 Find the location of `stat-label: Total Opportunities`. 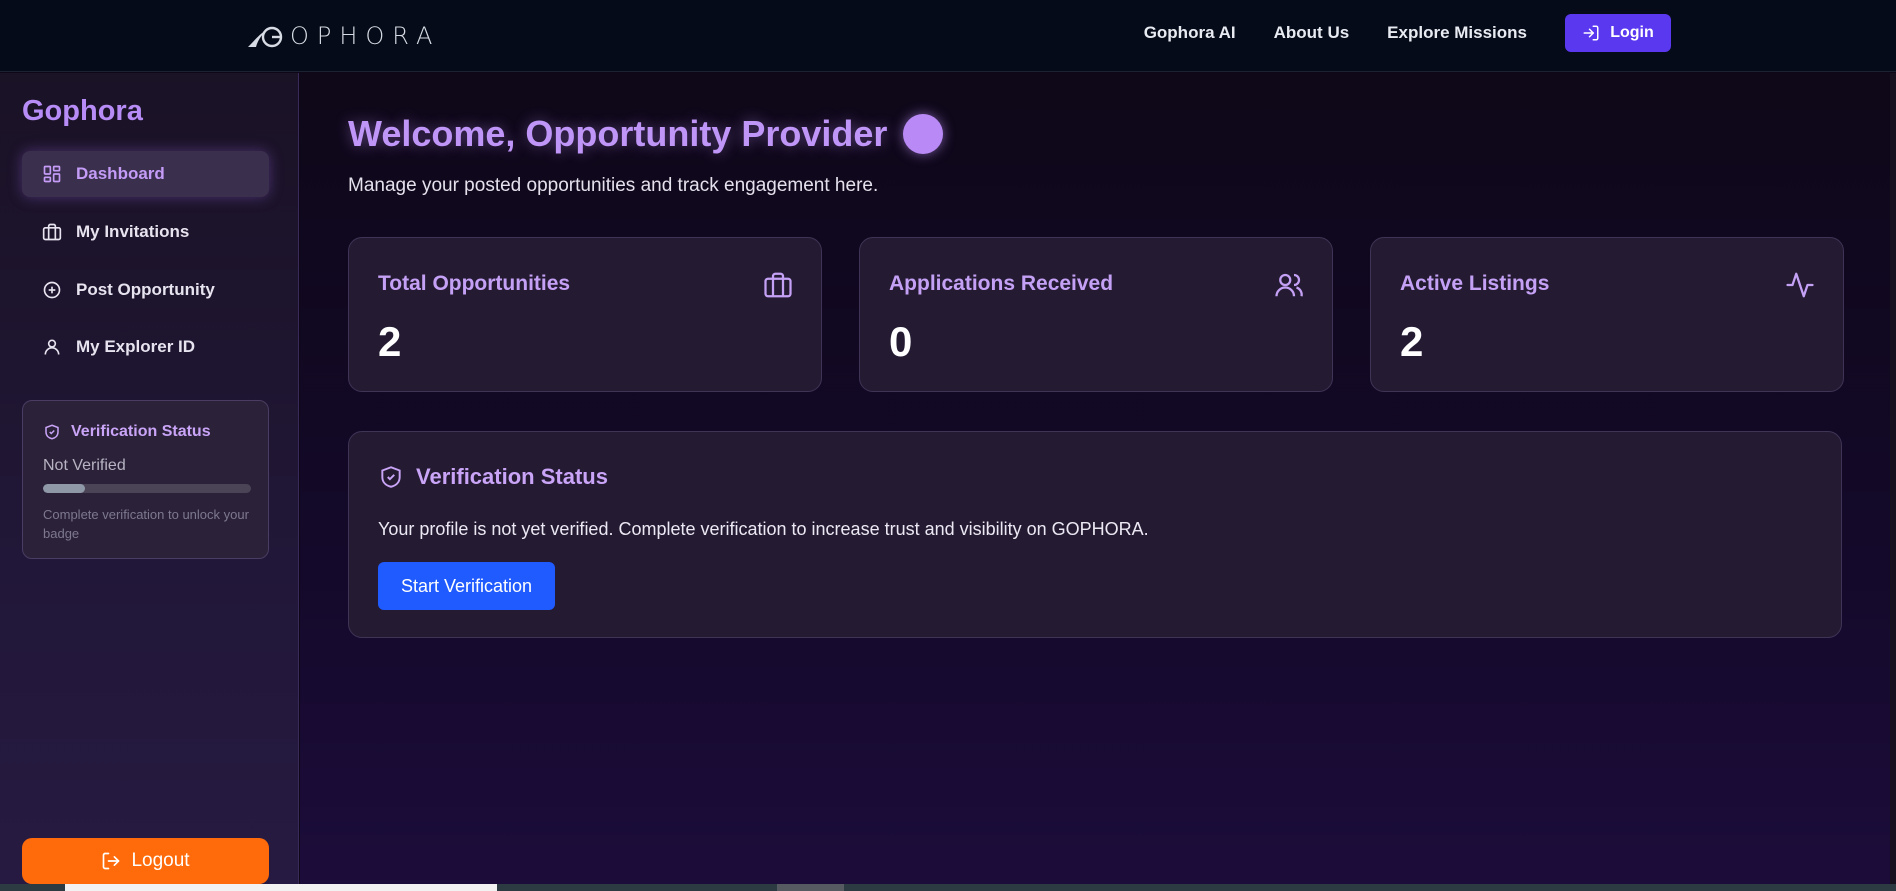

stat-label: Total Opportunities is located at coordinates (474, 283).